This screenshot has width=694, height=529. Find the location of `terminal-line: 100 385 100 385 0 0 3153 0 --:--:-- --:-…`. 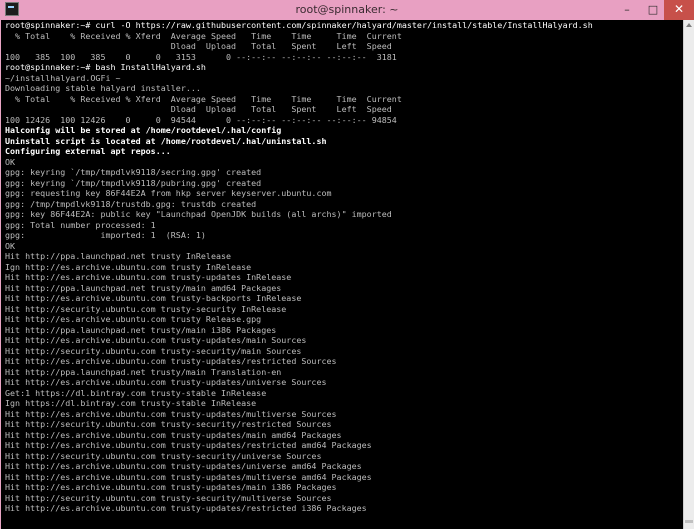

terminal-line: 100 385 100 385 0 0 3153 0 --:--:-- --:-… is located at coordinates (201, 56).